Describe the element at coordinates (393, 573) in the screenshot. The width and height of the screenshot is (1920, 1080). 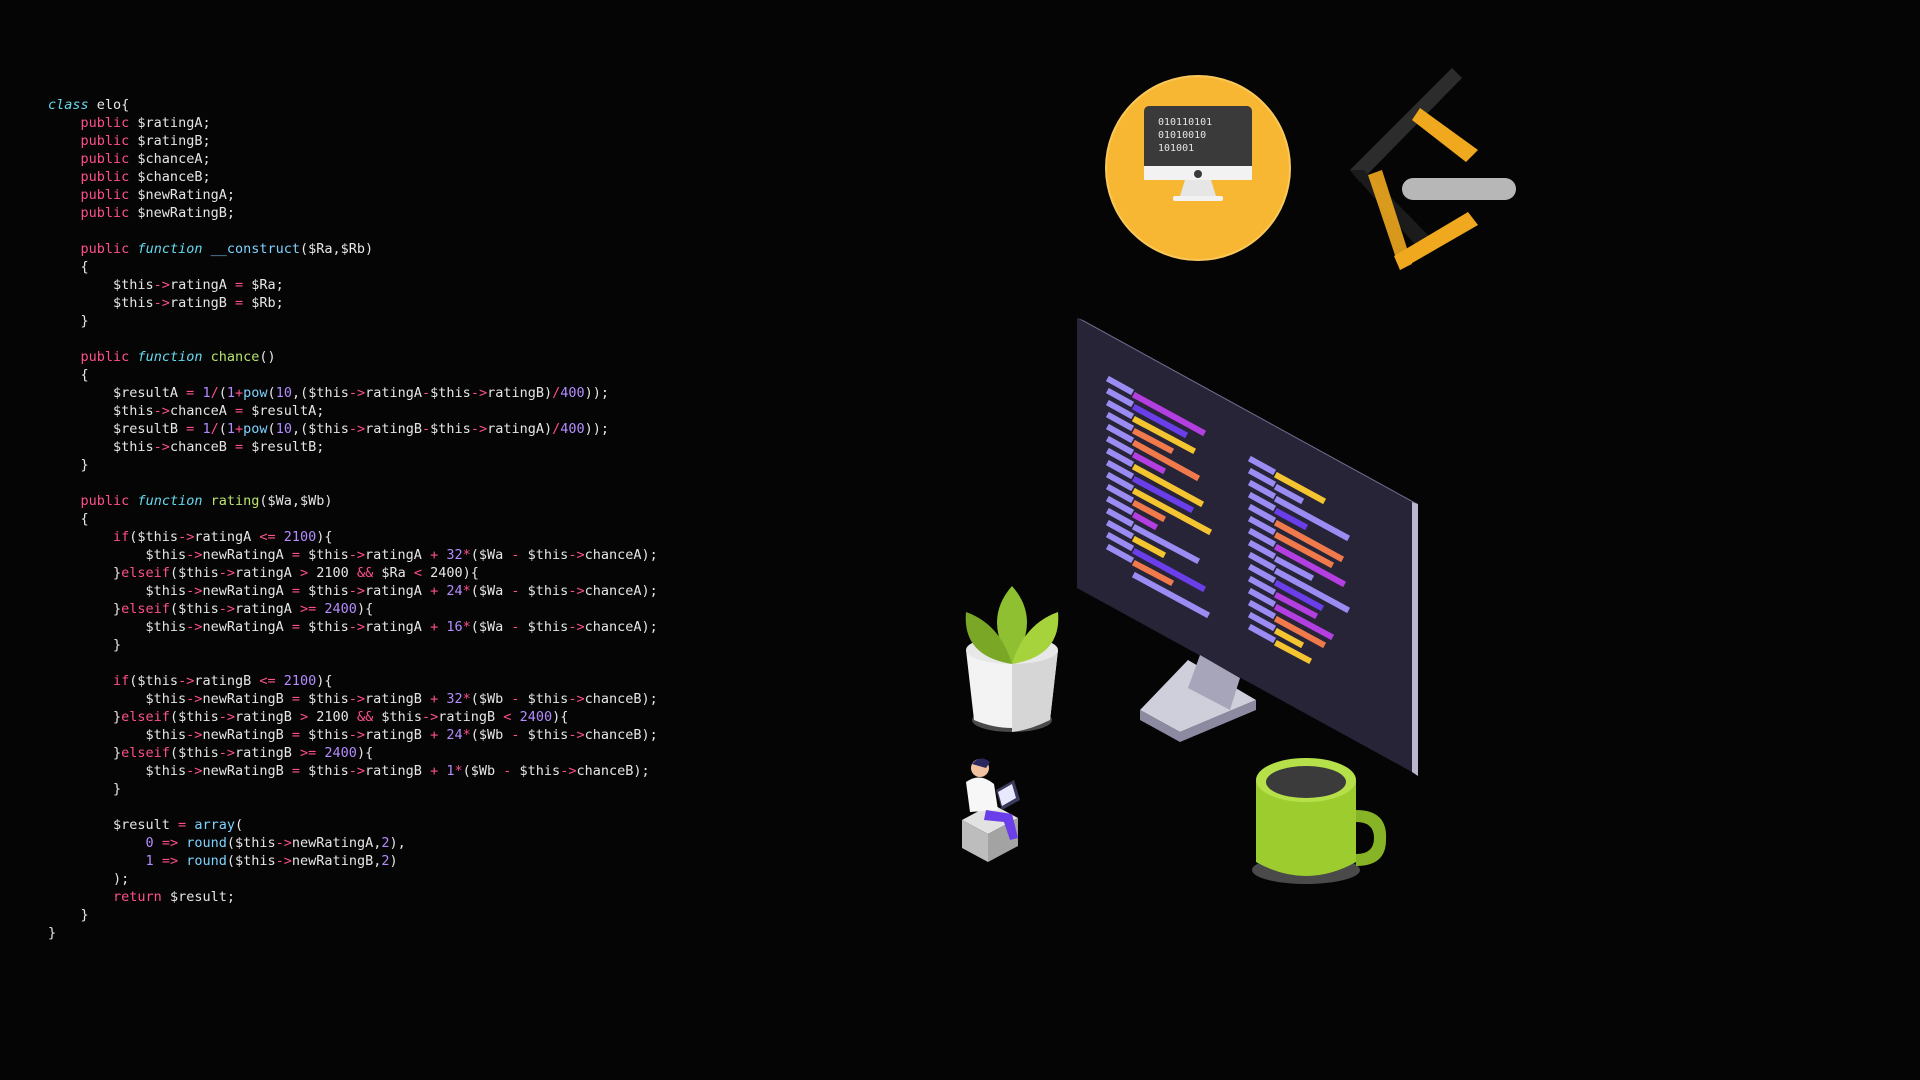
I see `code-token: $Ra` at that location.